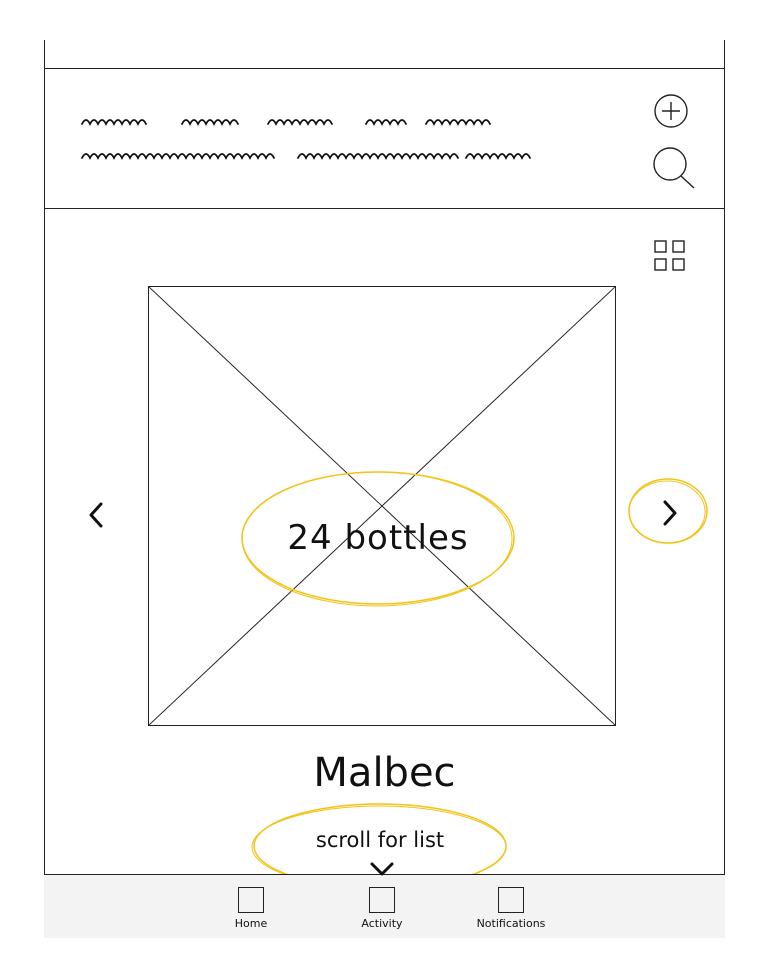  I want to click on plus-circle-icon, so click(671, 111).